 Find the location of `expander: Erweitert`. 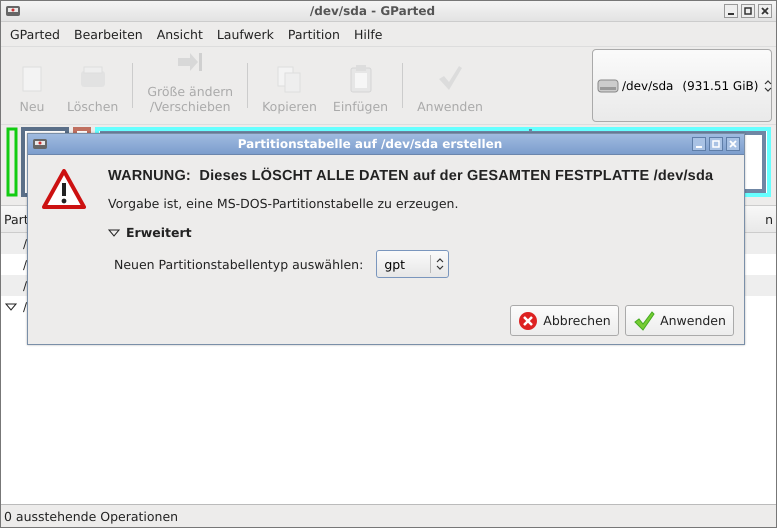

expander: Erweitert is located at coordinates (150, 232).